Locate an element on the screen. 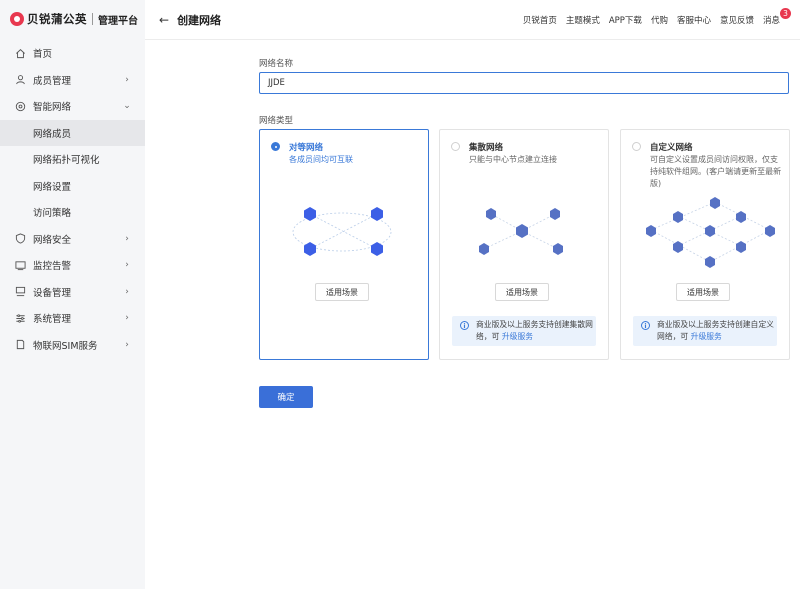 The image size is (800, 589). card-desc: 可自定义设置成员间访问权限，仅支持纯软件组网。(客户端请更新至最新版) is located at coordinates (716, 171).